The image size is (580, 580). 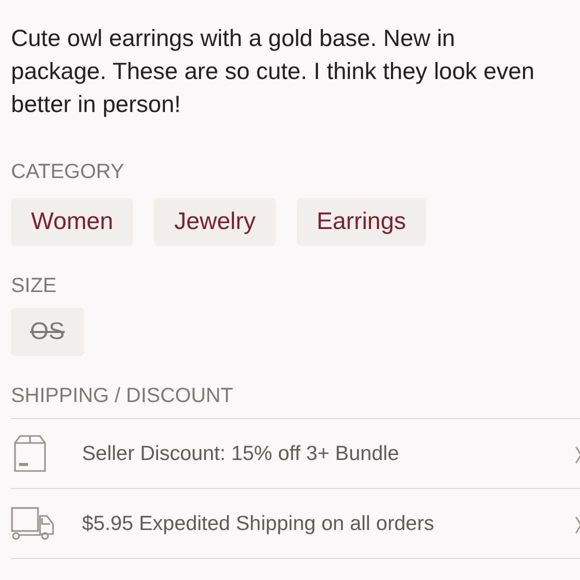 What do you see at coordinates (47, 332) in the screenshot?
I see `size-option: OS` at bounding box center [47, 332].